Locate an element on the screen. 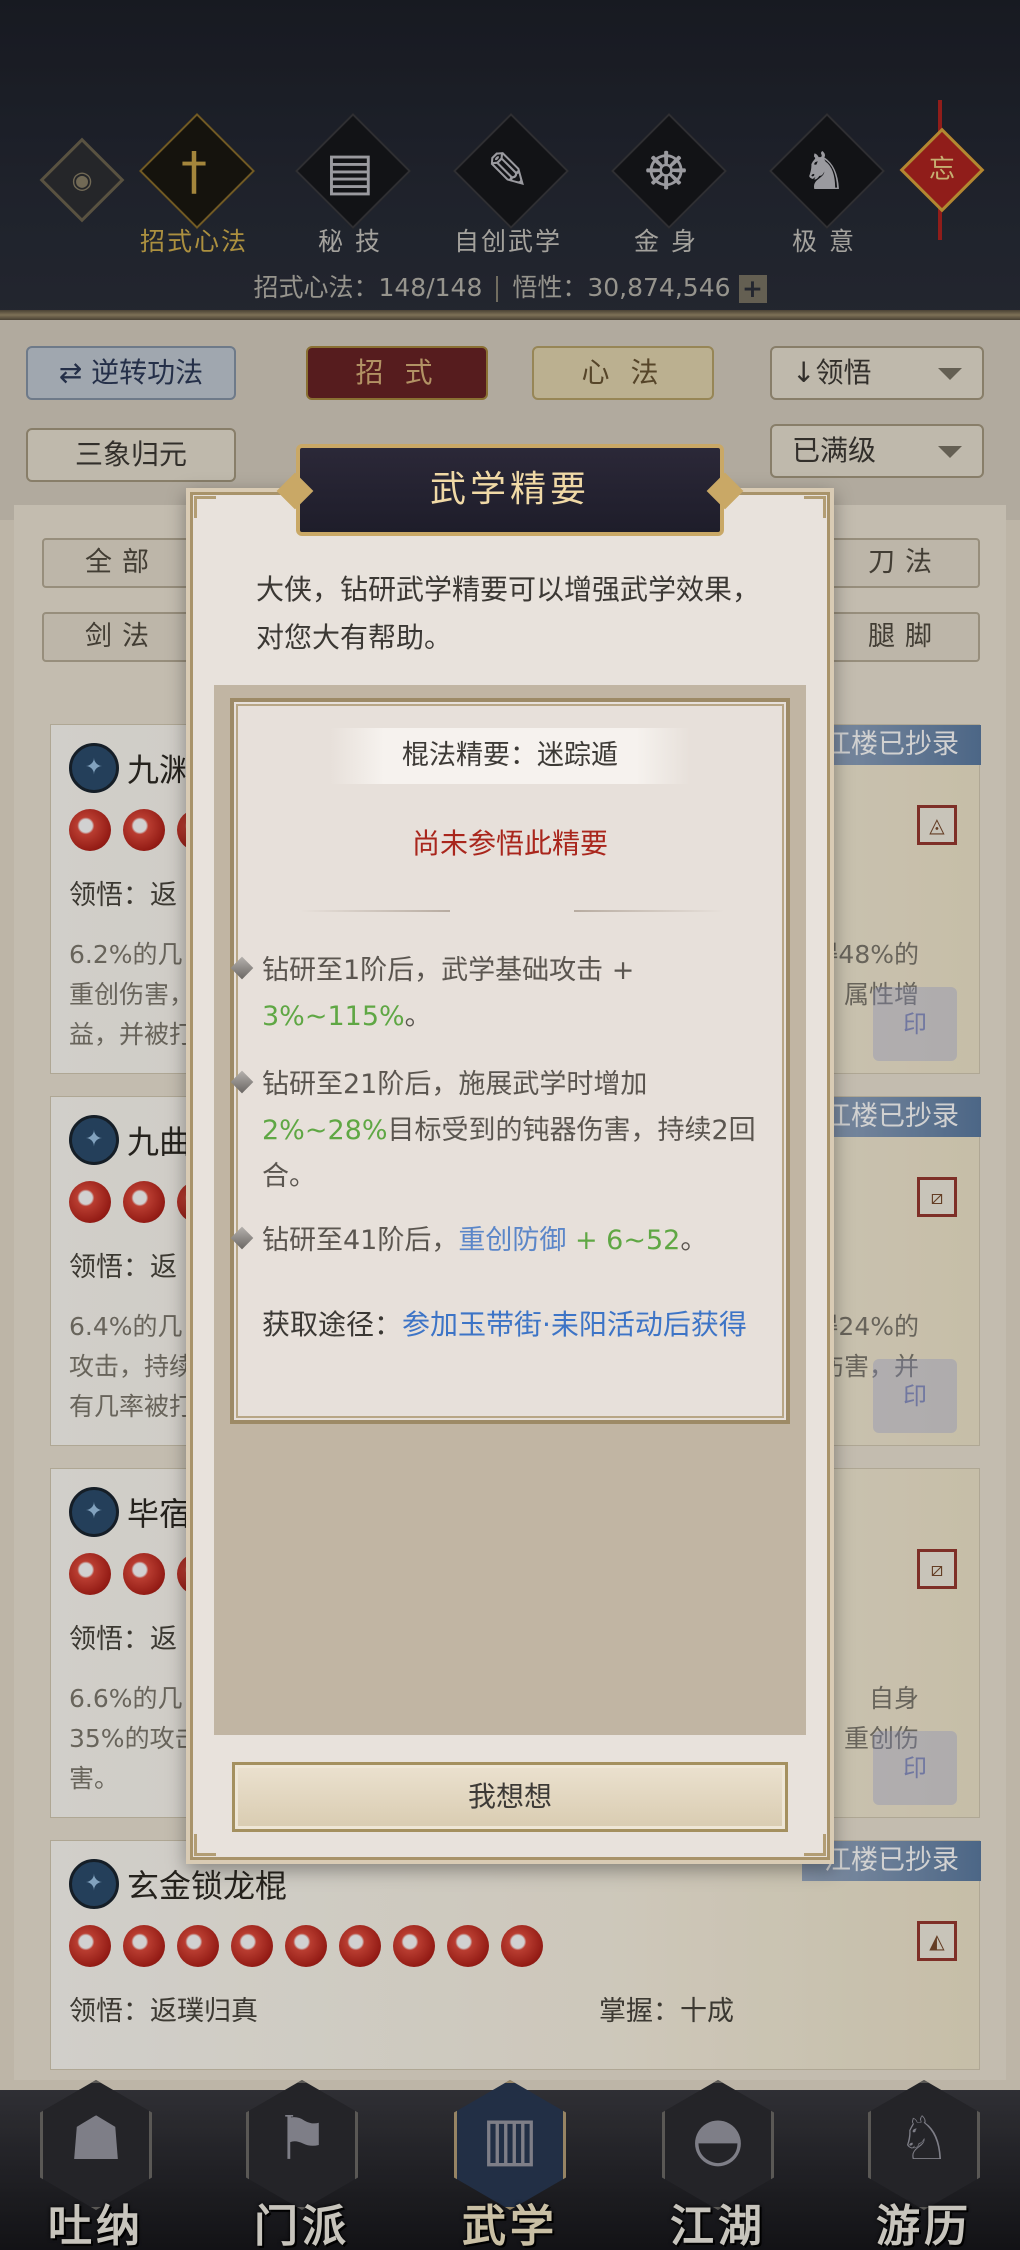 This screenshot has width=1020, height=2250. effect-text: 钻研至1阶后，武学基础攻击 + is located at coordinates (448, 970).